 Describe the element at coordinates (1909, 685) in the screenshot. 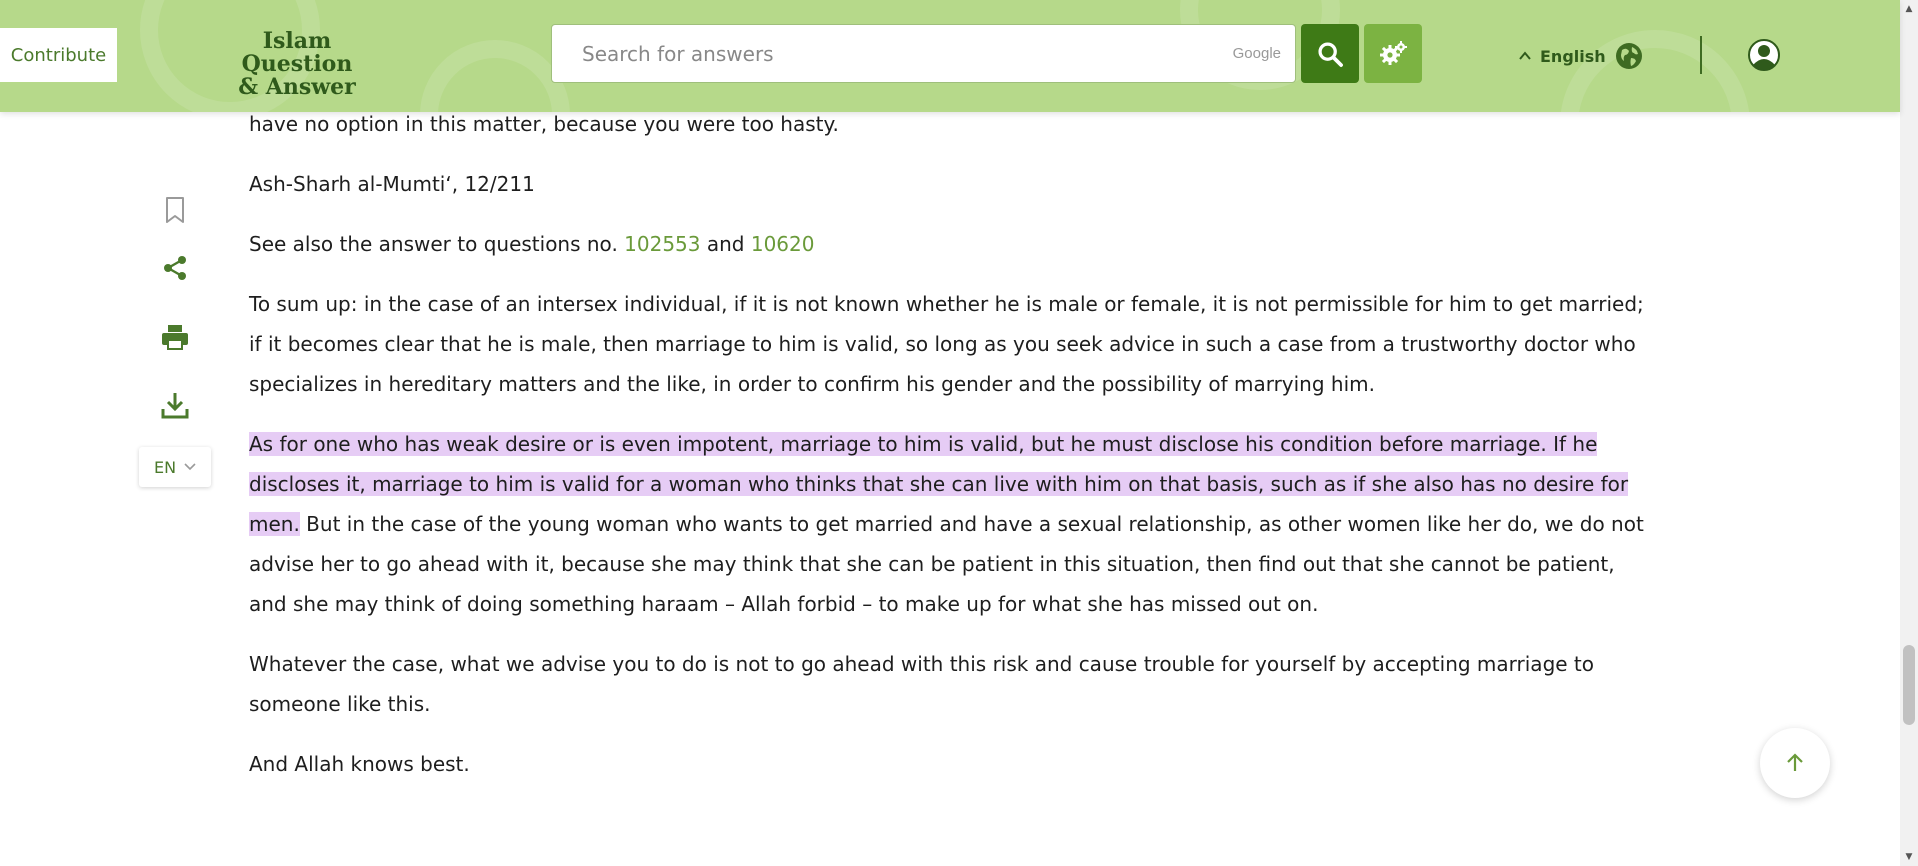

I see `scrollbar-thumb` at that location.